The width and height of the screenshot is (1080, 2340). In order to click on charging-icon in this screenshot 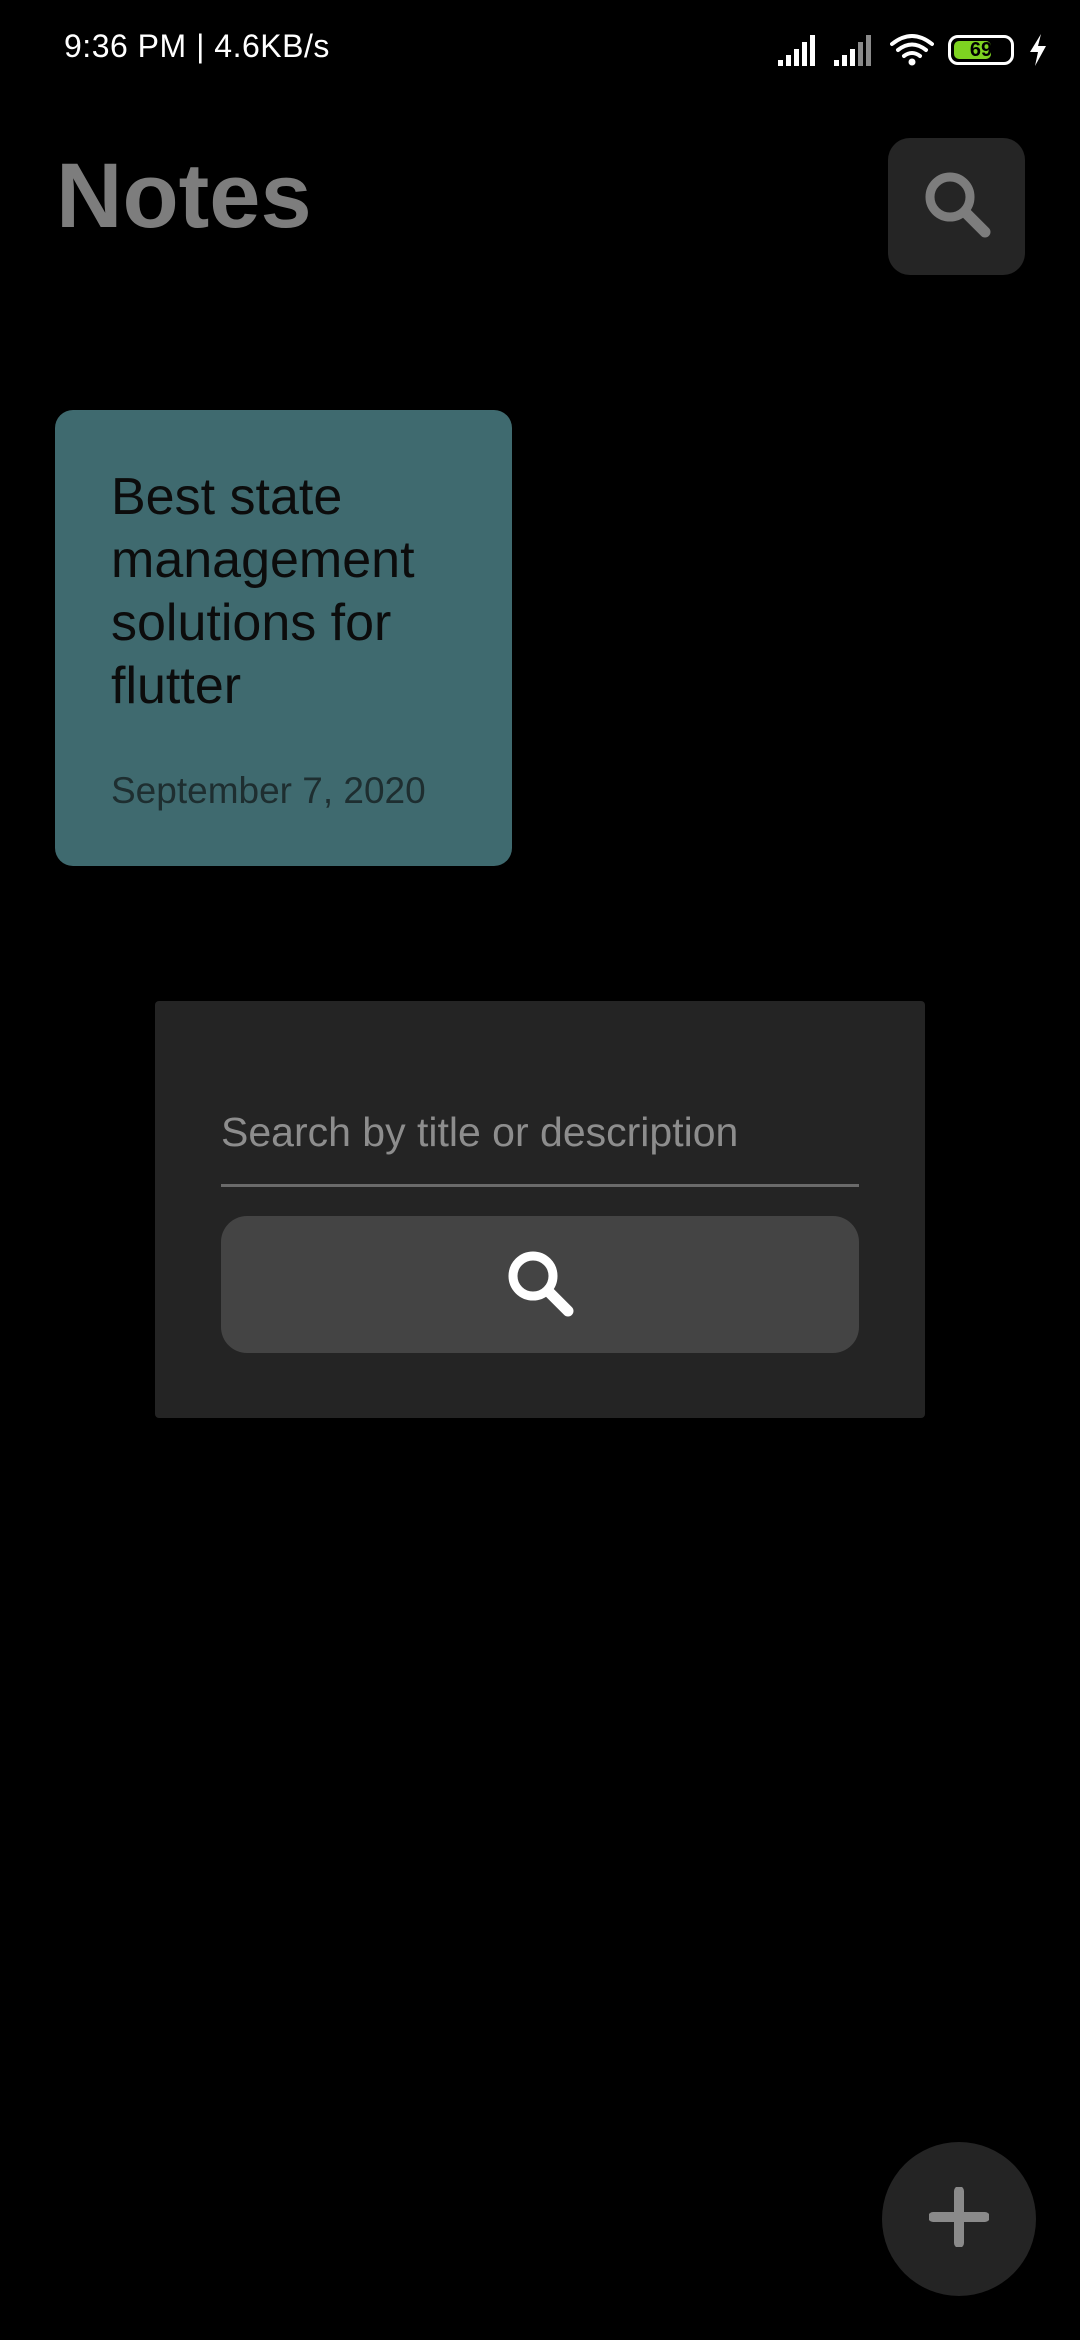, I will do `click(1038, 50)`.